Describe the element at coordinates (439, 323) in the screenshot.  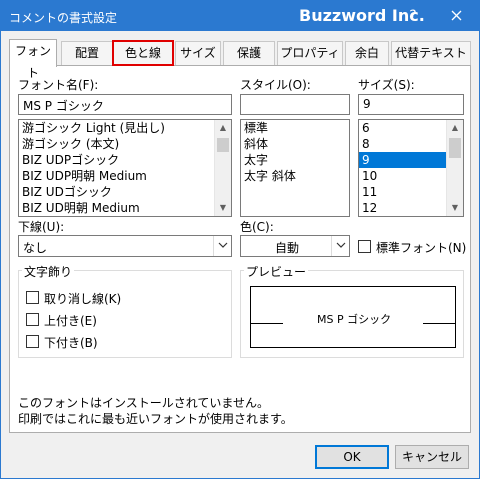
I see `preview-baseline-right` at that location.